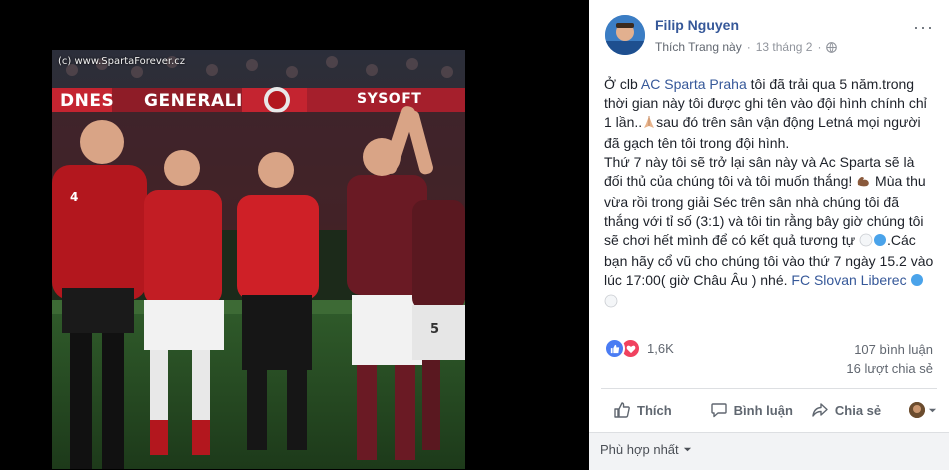  Describe the element at coordinates (614, 348) in the screenshot. I see `like-reaction-icon` at that location.